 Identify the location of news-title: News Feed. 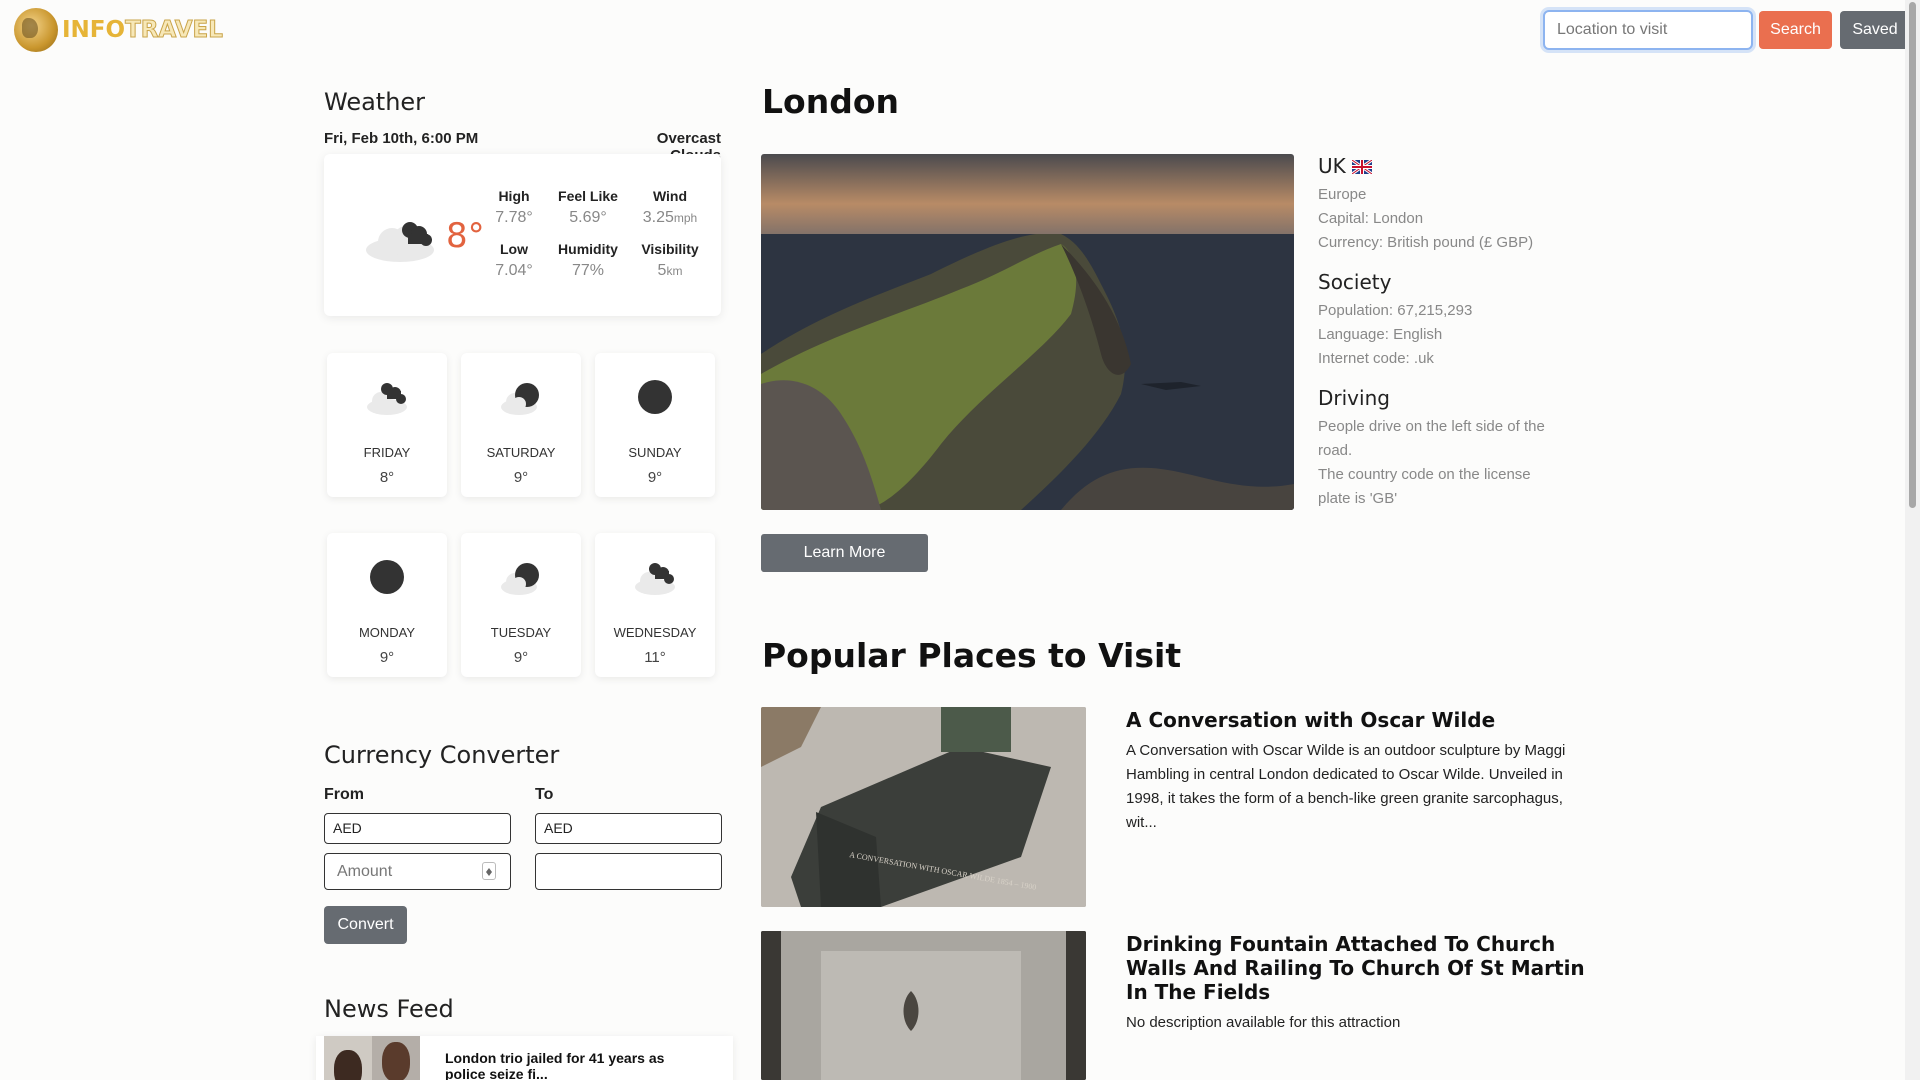
(389, 1009).